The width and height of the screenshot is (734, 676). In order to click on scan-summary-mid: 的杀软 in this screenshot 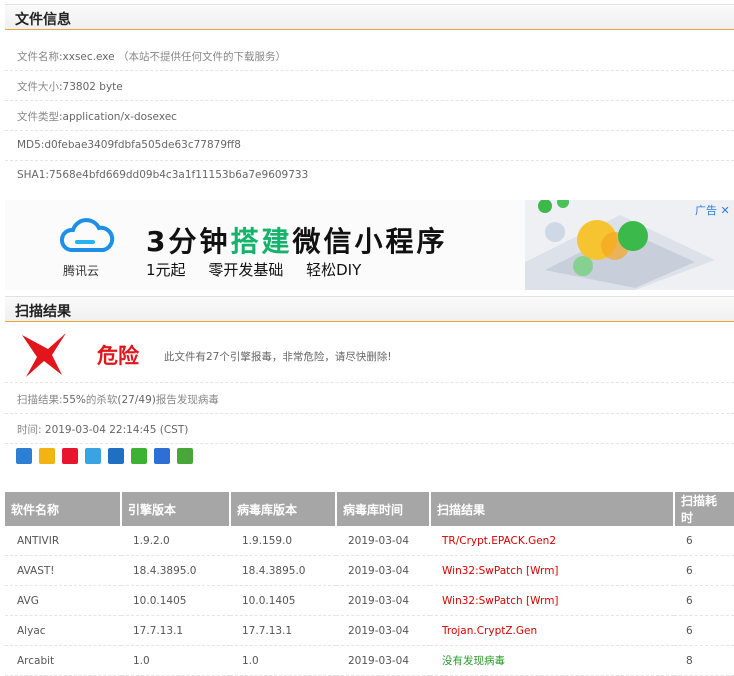, I will do `click(101, 400)`.